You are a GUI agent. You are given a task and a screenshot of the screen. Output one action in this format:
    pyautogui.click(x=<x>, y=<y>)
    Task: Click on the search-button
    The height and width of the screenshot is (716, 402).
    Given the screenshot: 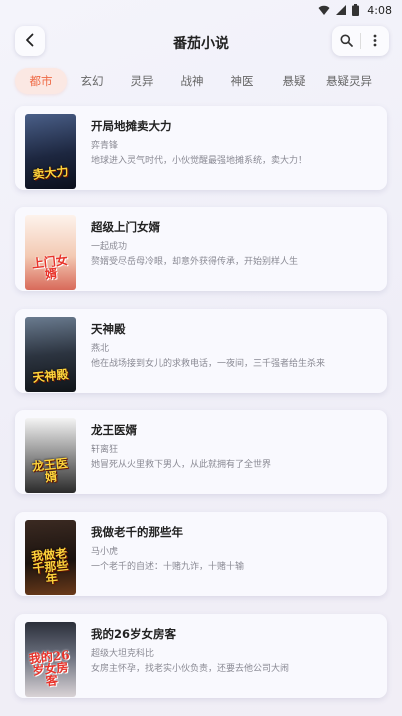 What is the action you would take?
    pyautogui.click(x=346, y=41)
    